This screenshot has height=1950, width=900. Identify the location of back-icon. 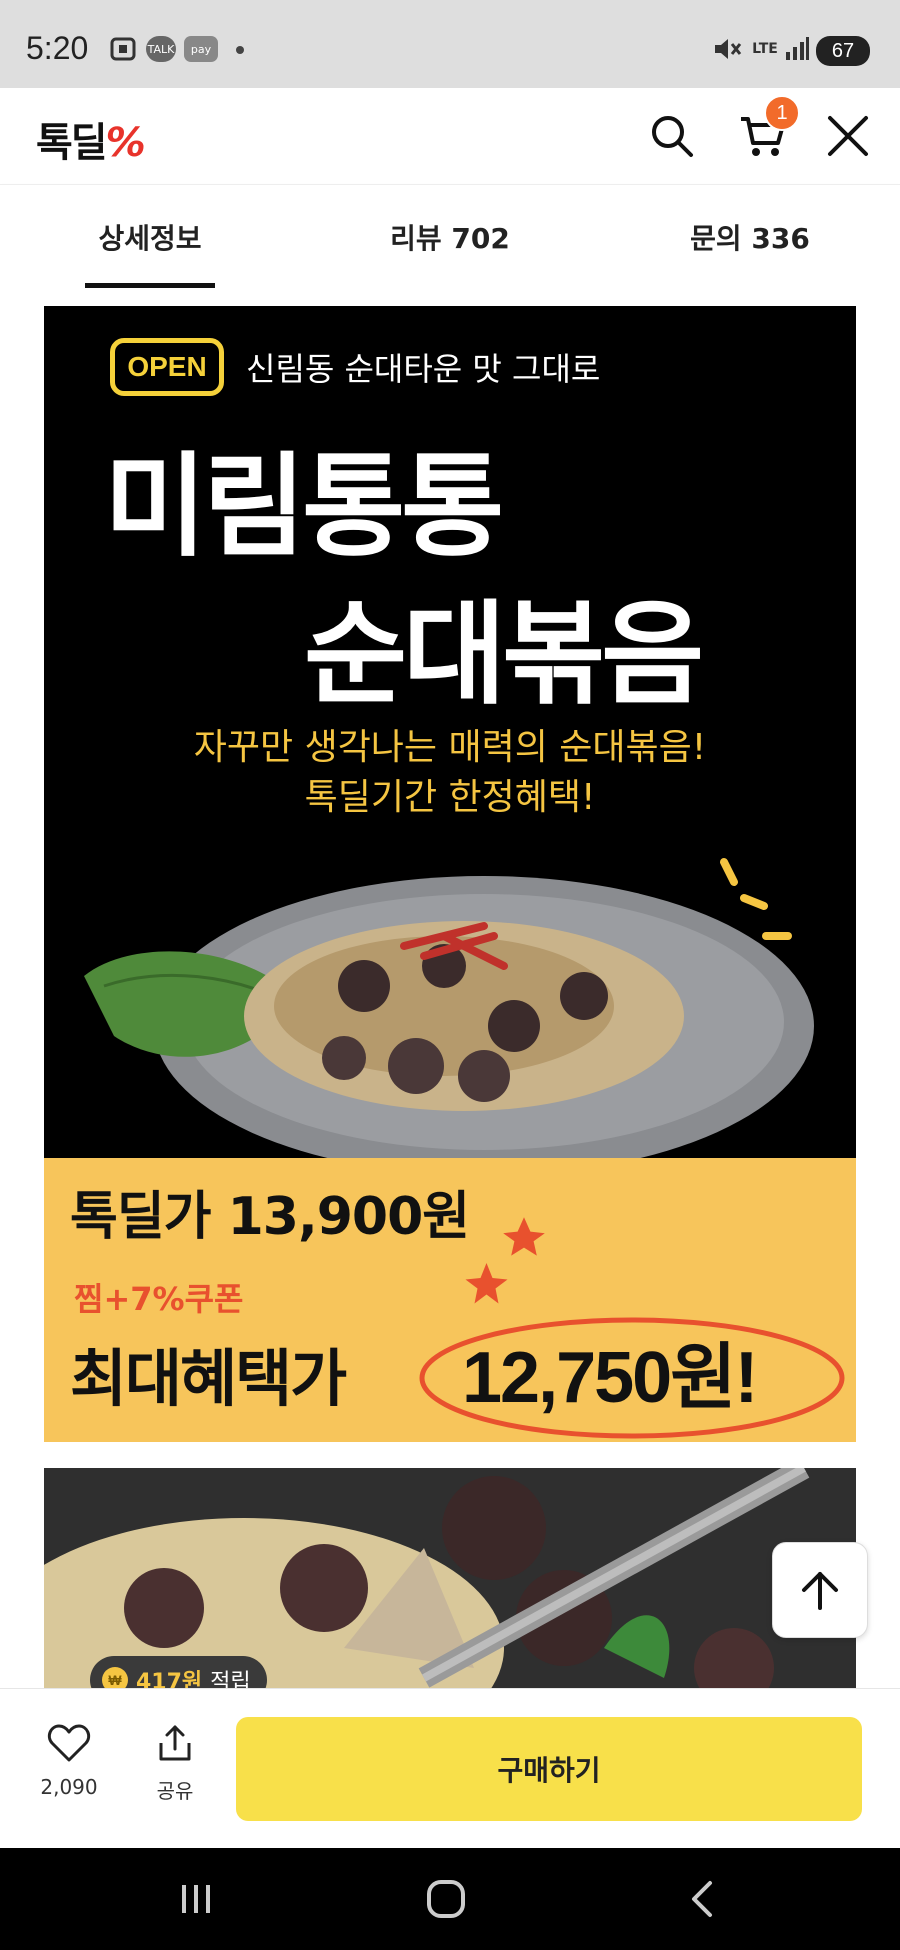
(702, 1899).